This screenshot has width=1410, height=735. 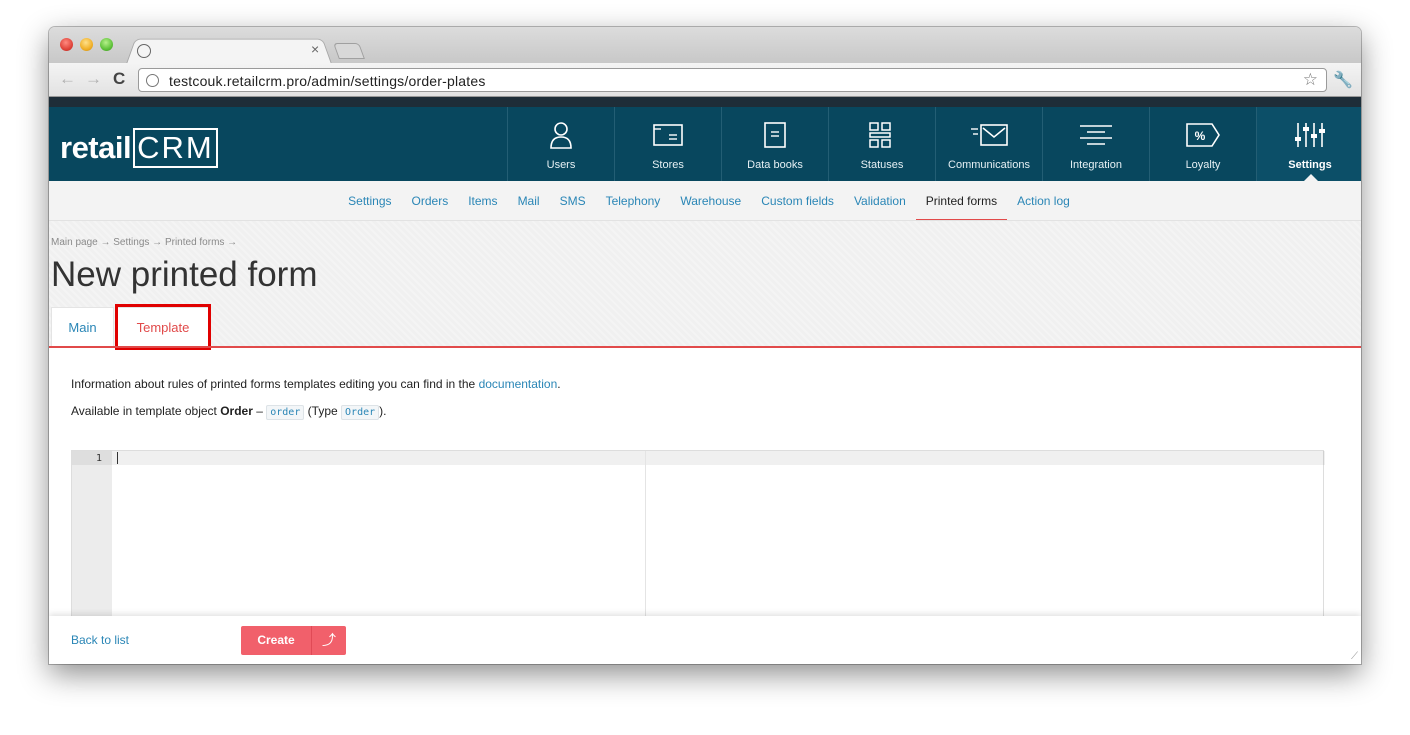 I want to click on topnav-label: Loyalty, so click(x=1203, y=165).